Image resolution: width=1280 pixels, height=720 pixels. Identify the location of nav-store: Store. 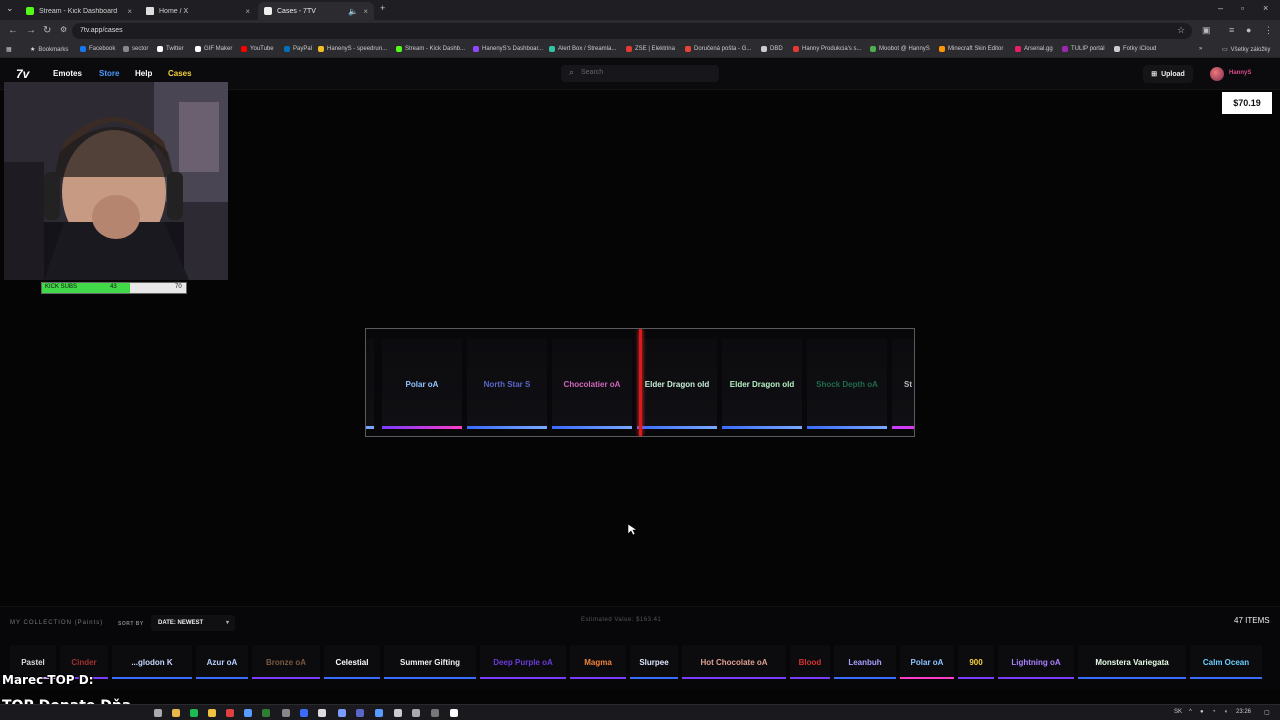
(109, 73).